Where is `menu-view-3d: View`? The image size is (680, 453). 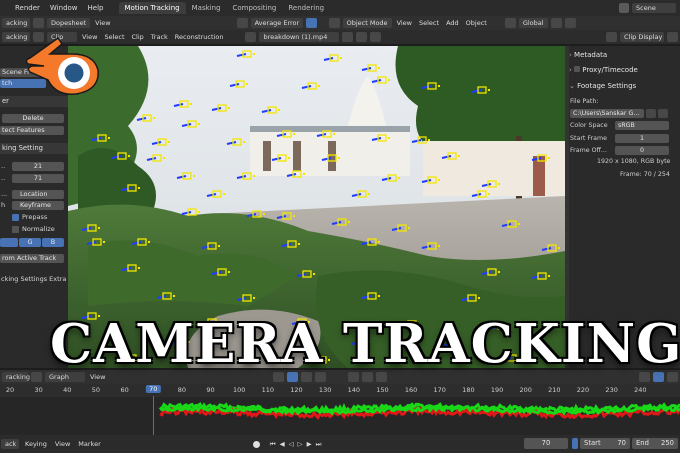 menu-view-3d: View is located at coordinates (404, 23).